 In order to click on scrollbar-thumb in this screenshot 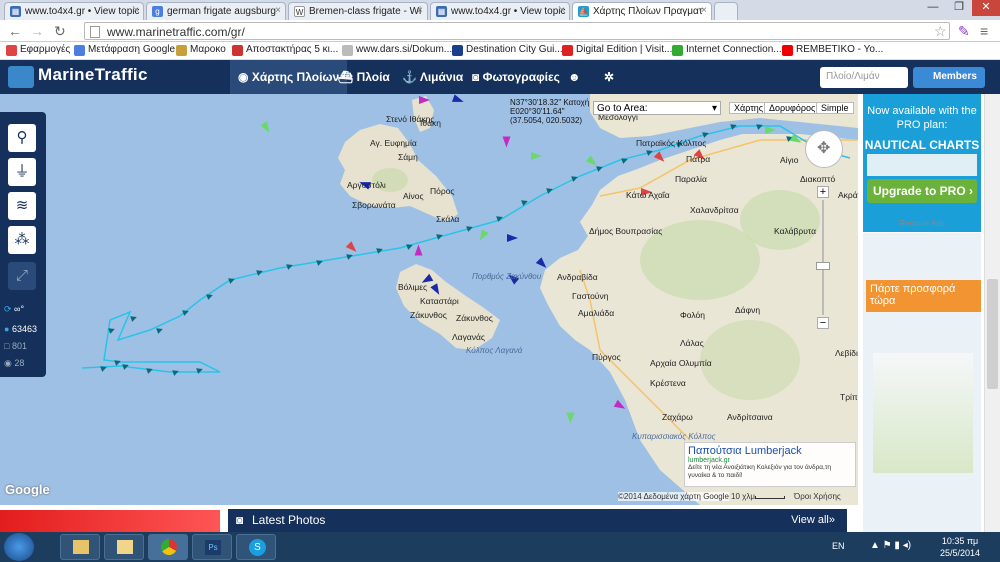, I will do `click(992, 334)`.